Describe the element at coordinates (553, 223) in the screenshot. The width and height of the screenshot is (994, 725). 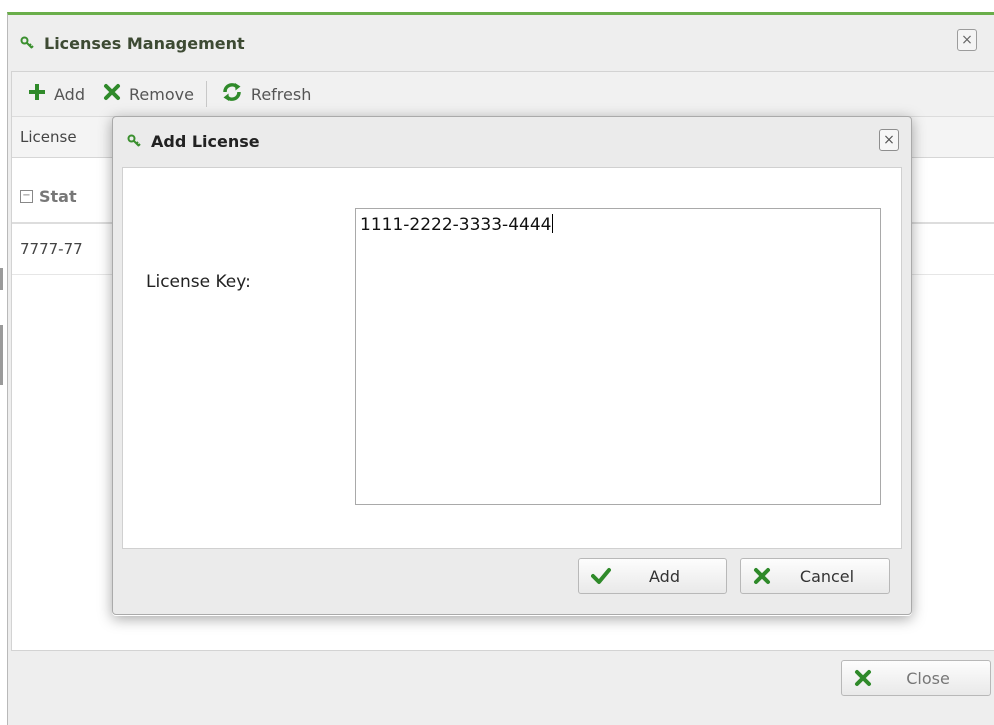
I see `text-caret` at that location.